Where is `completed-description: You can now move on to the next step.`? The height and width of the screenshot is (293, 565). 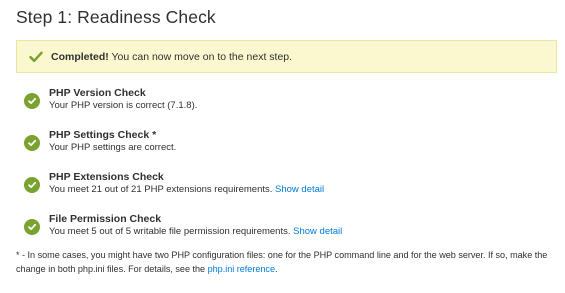 completed-description: You can now move on to the next step. is located at coordinates (200, 56).